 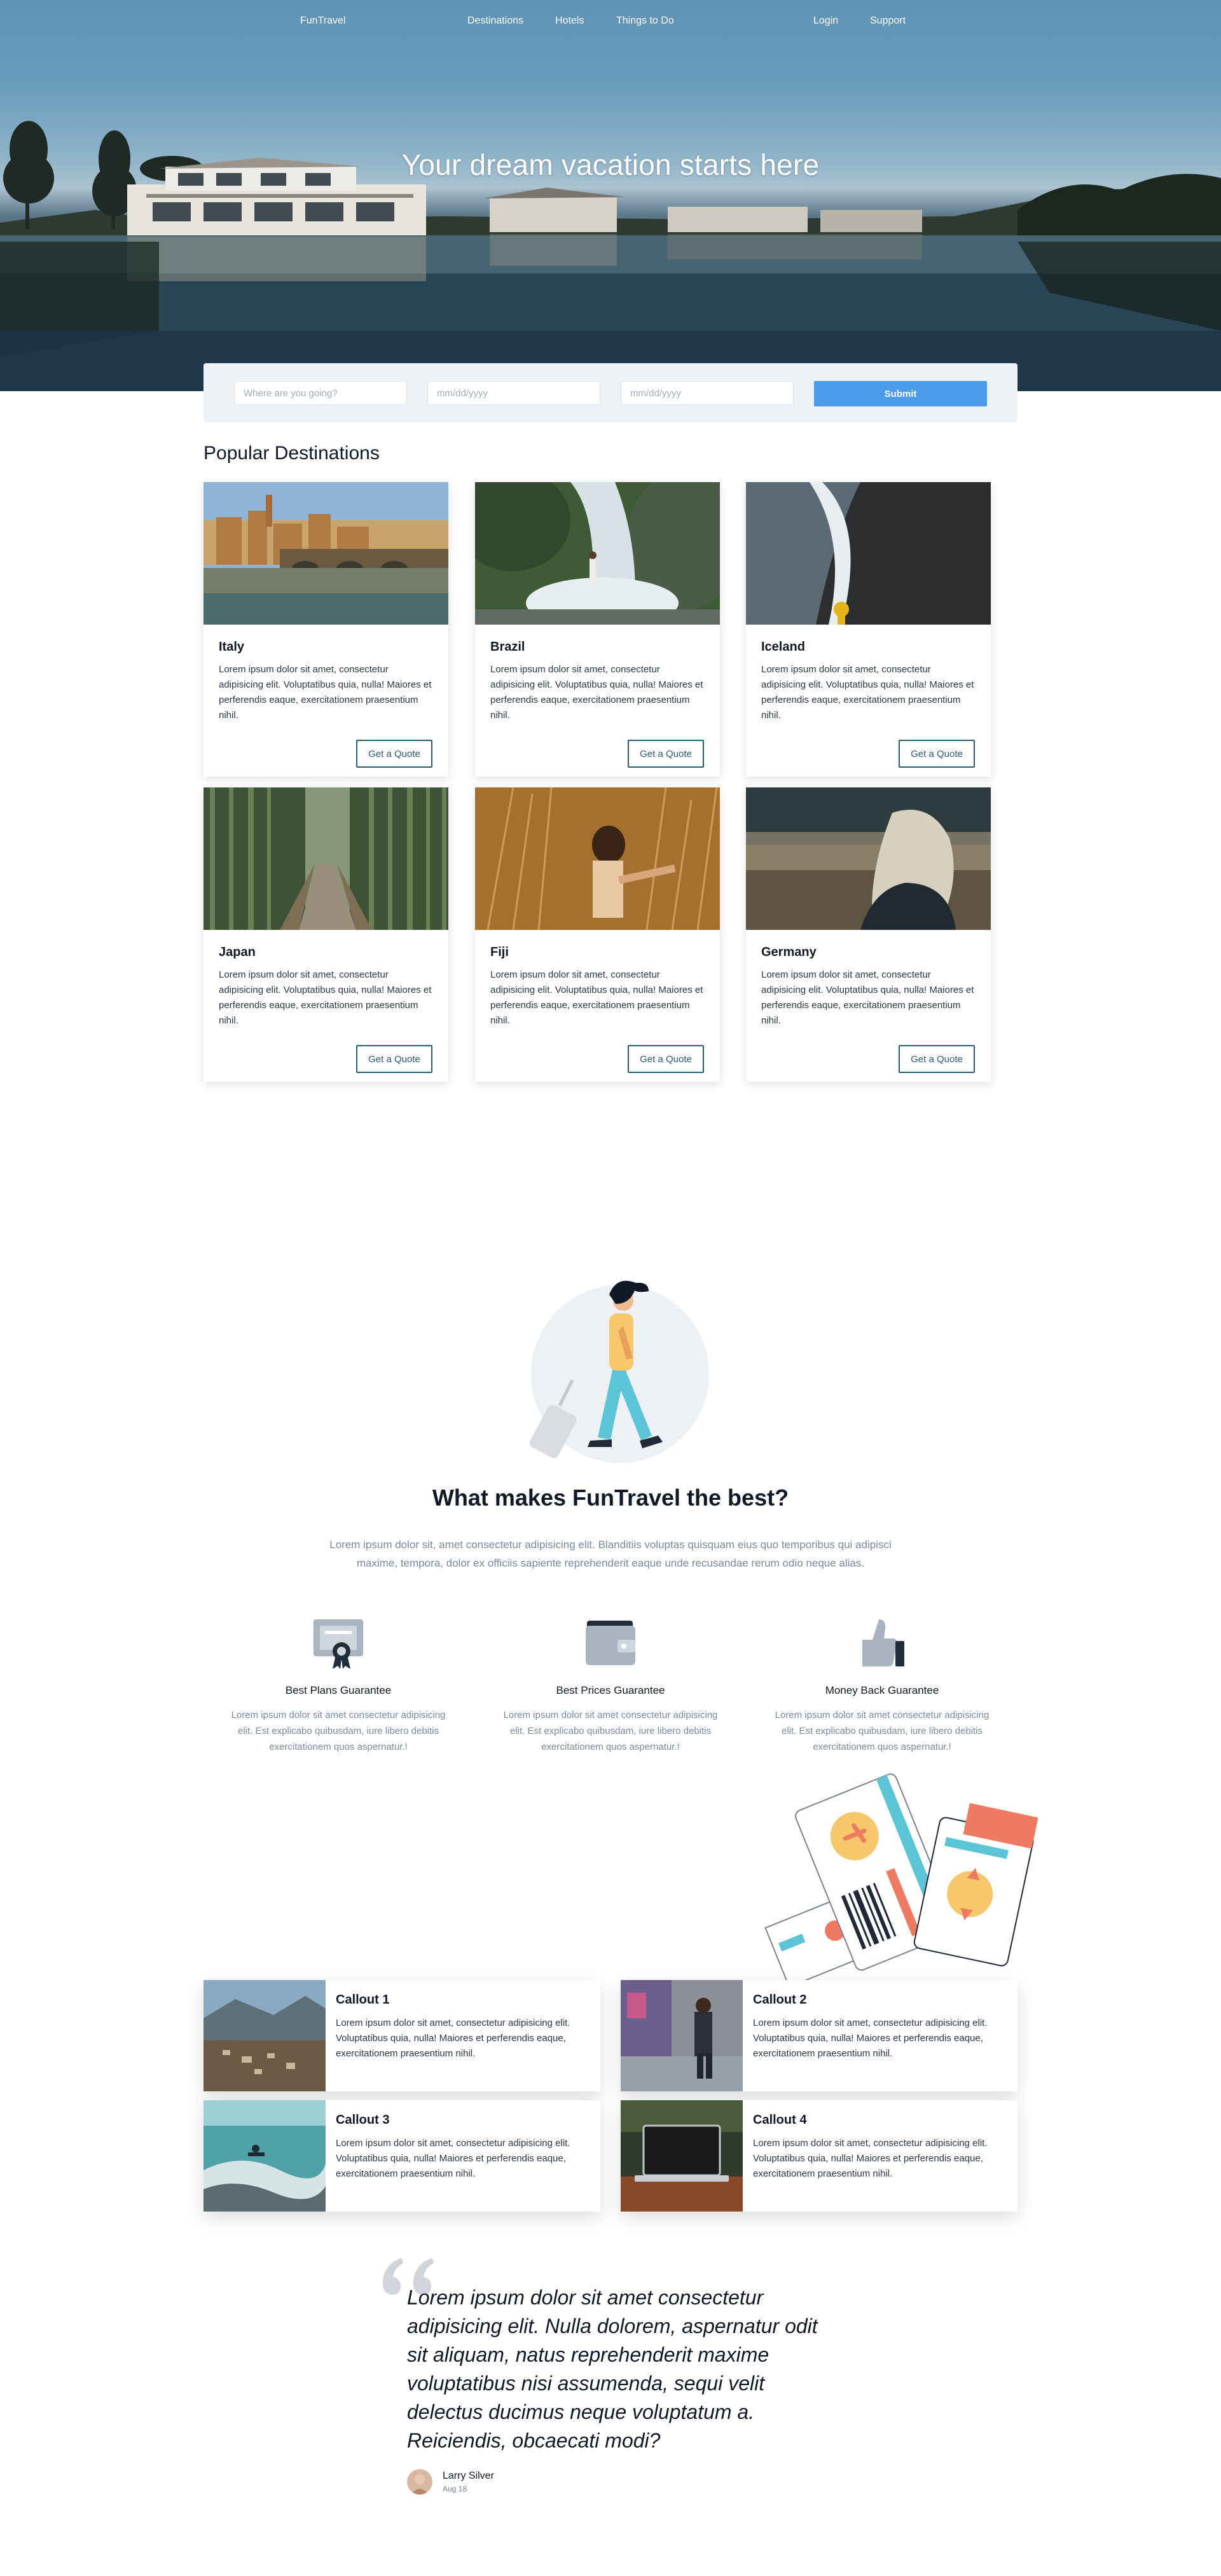 I want to click on feature-title: Money Back Guarantee, so click(x=882, y=1690).